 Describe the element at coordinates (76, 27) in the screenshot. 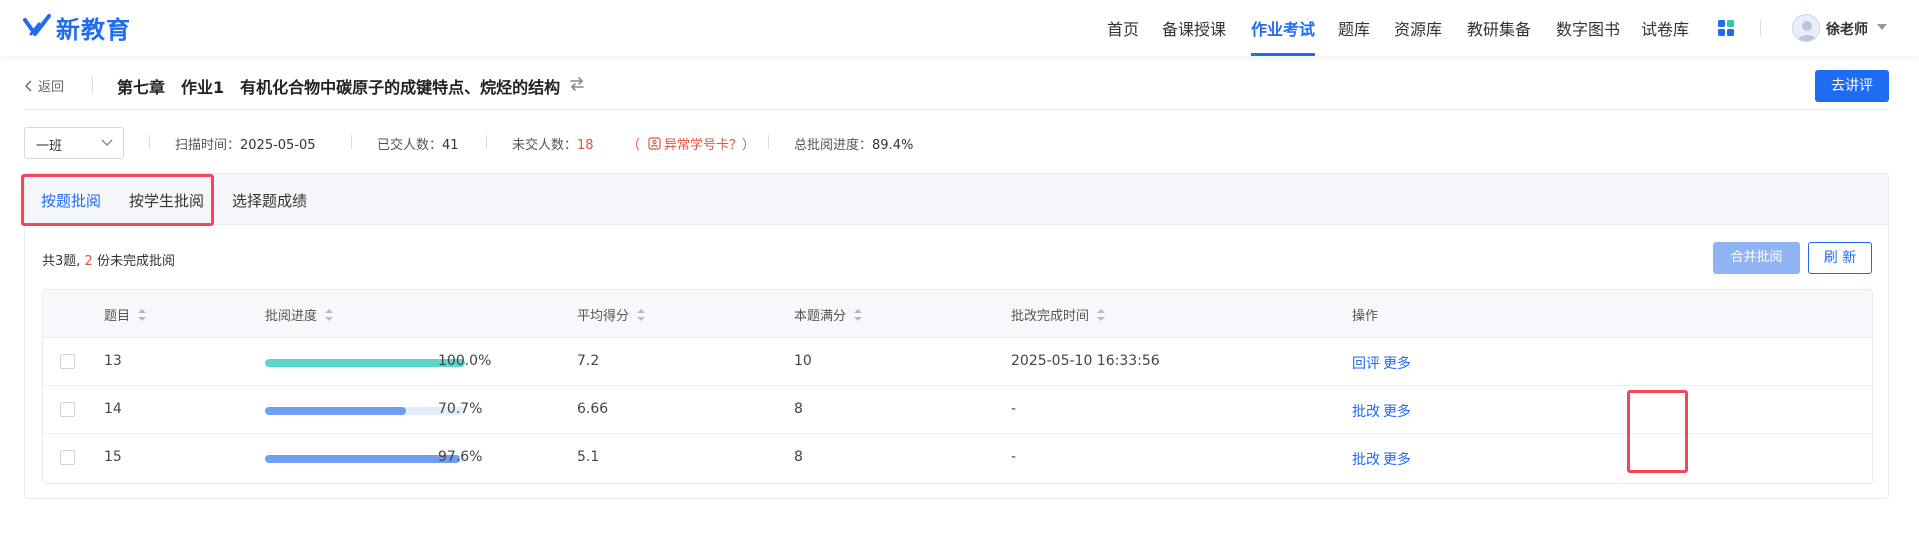

I see `brand-logo: 新教育` at that location.